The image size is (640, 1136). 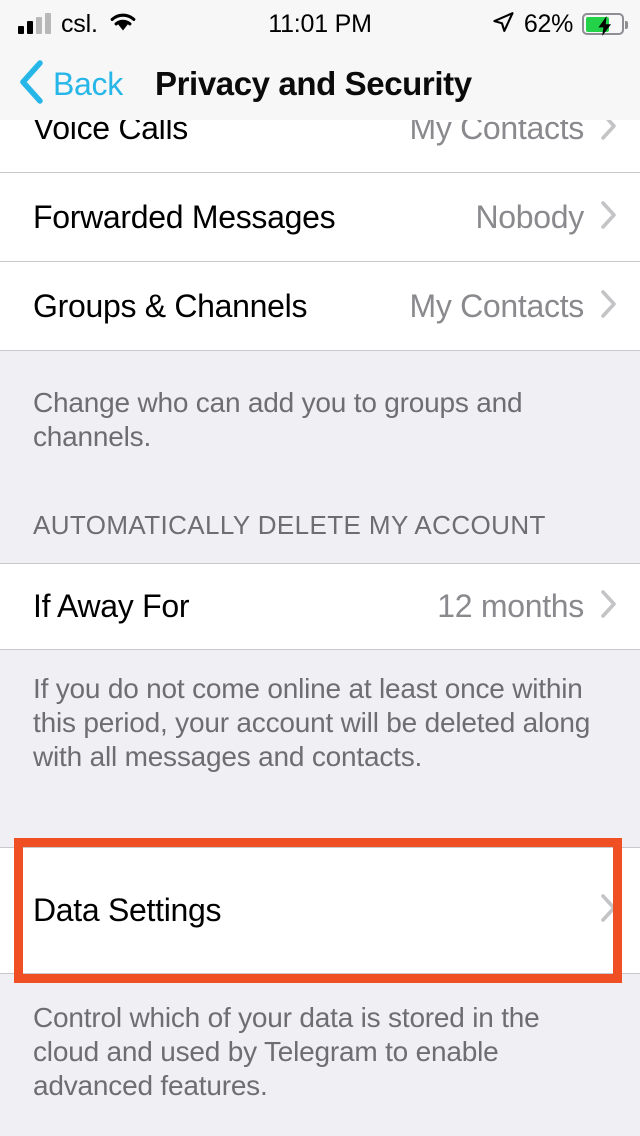 What do you see at coordinates (31, 84) in the screenshot?
I see `chevron-left-icon` at bounding box center [31, 84].